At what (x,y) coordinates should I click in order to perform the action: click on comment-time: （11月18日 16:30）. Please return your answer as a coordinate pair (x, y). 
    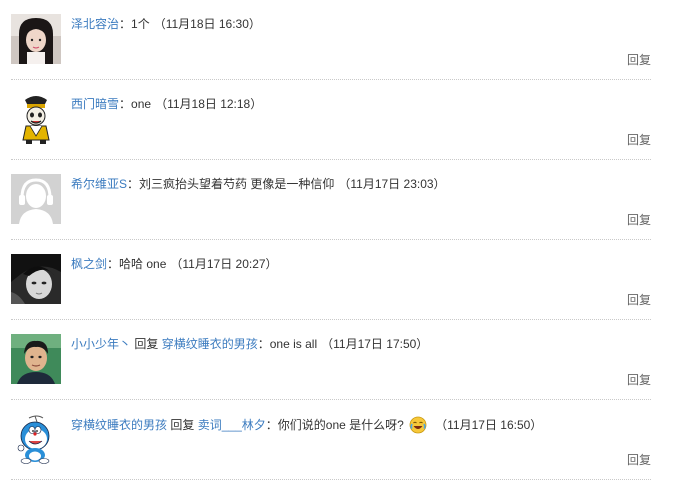
    Looking at the image, I should click on (207, 24).